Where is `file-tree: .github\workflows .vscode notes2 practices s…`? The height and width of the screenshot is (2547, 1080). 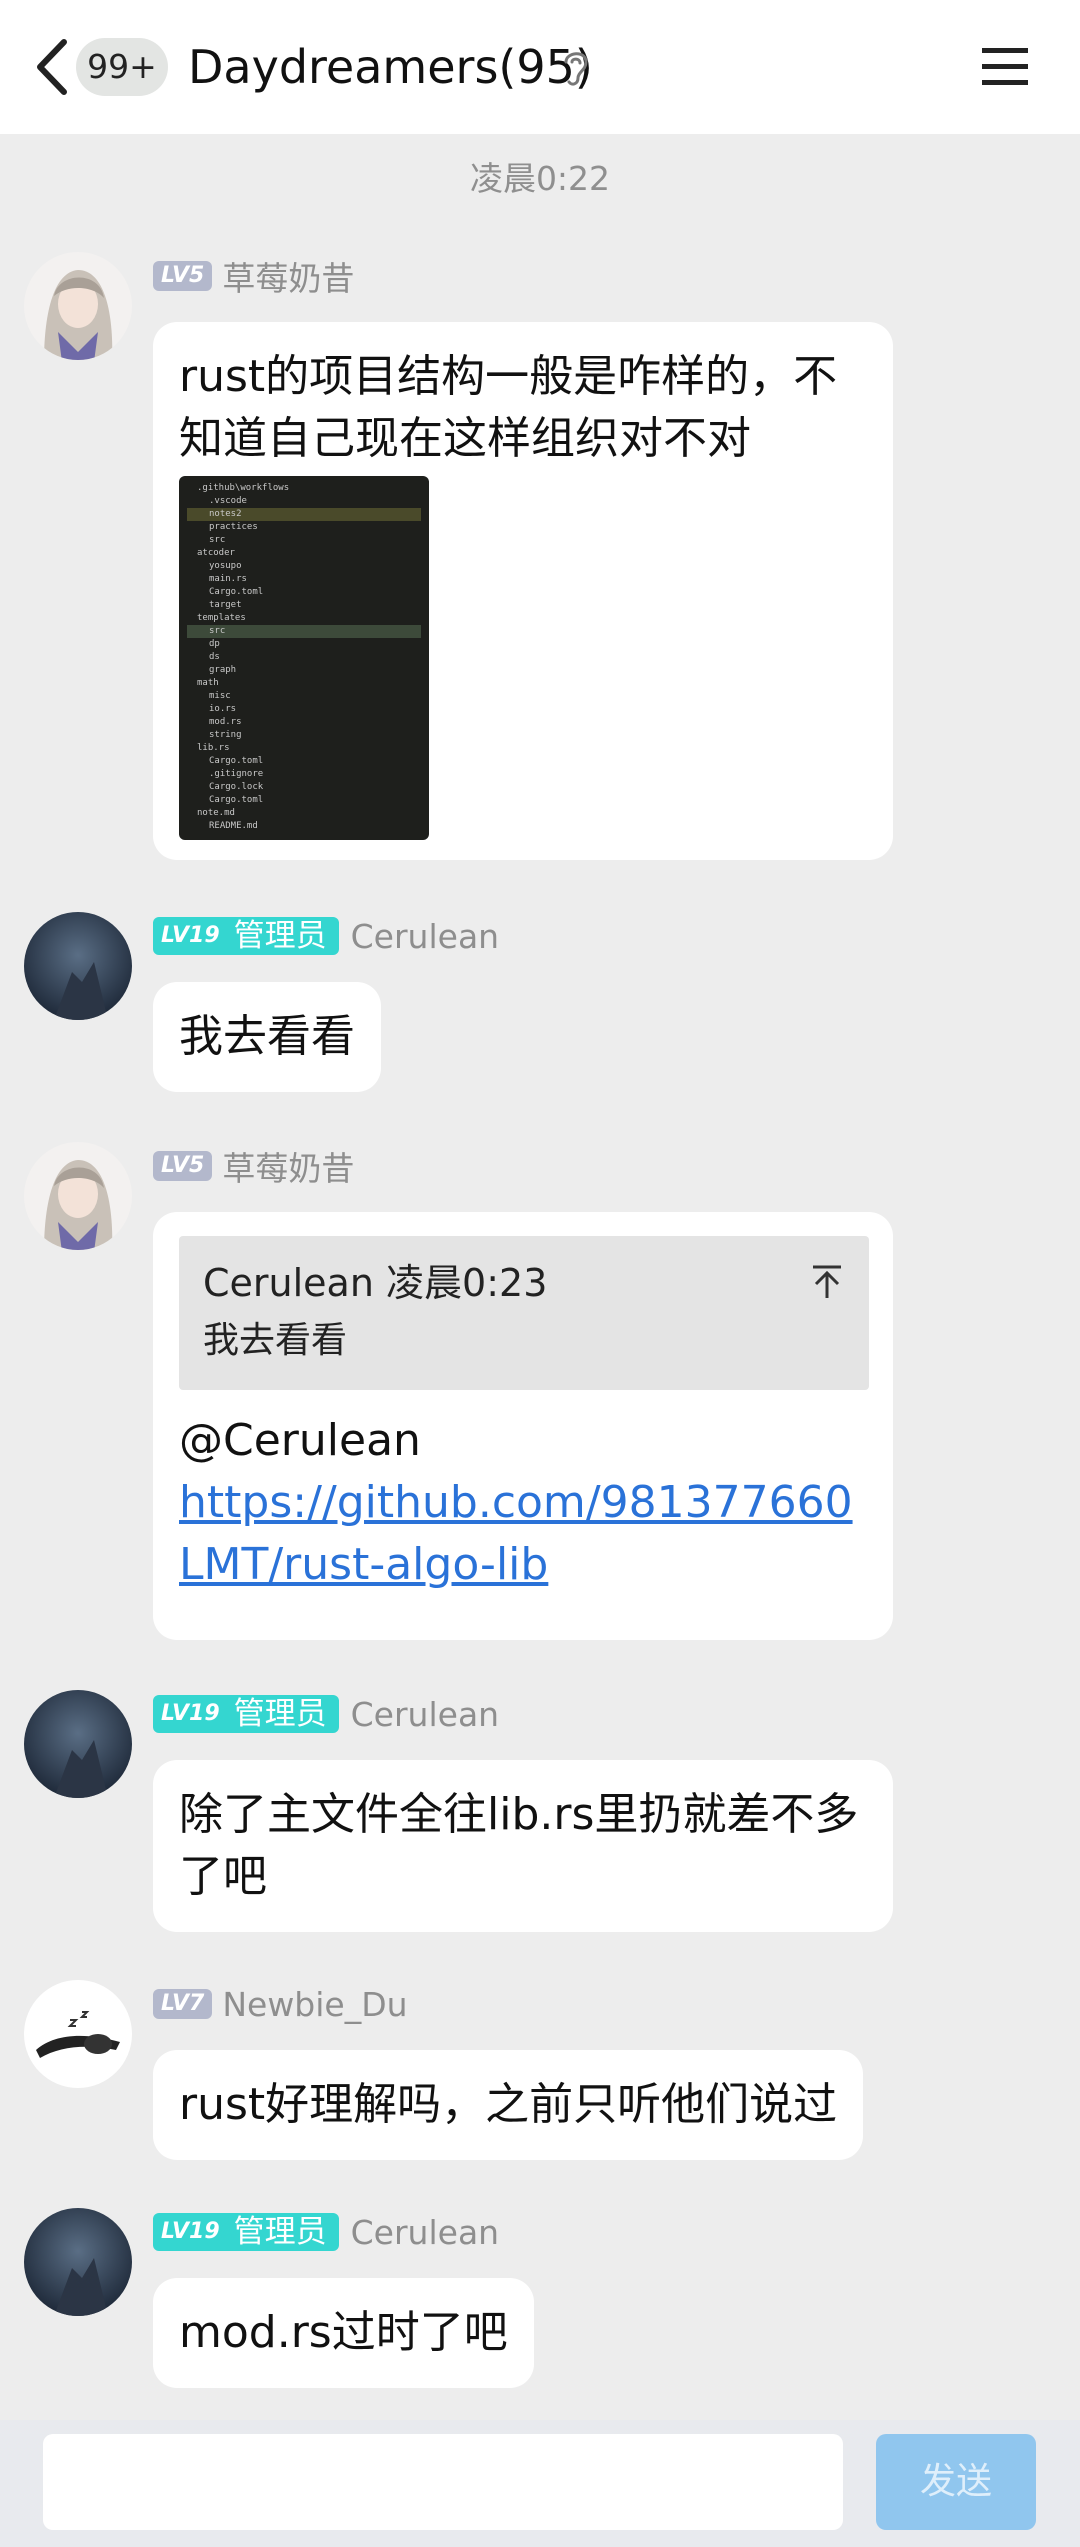
file-tree: .github\workflows .vscode notes2 practices s… is located at coordinates (304, 657).